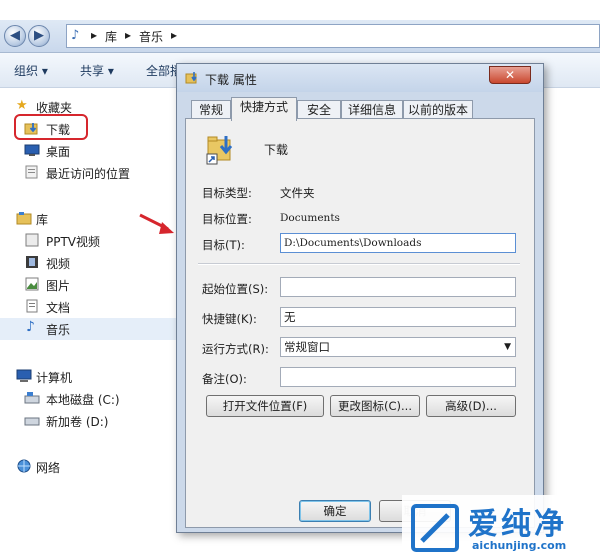 The image size is (600, 560). I want to click on target-label: 目标(T):, so click(223, 245).